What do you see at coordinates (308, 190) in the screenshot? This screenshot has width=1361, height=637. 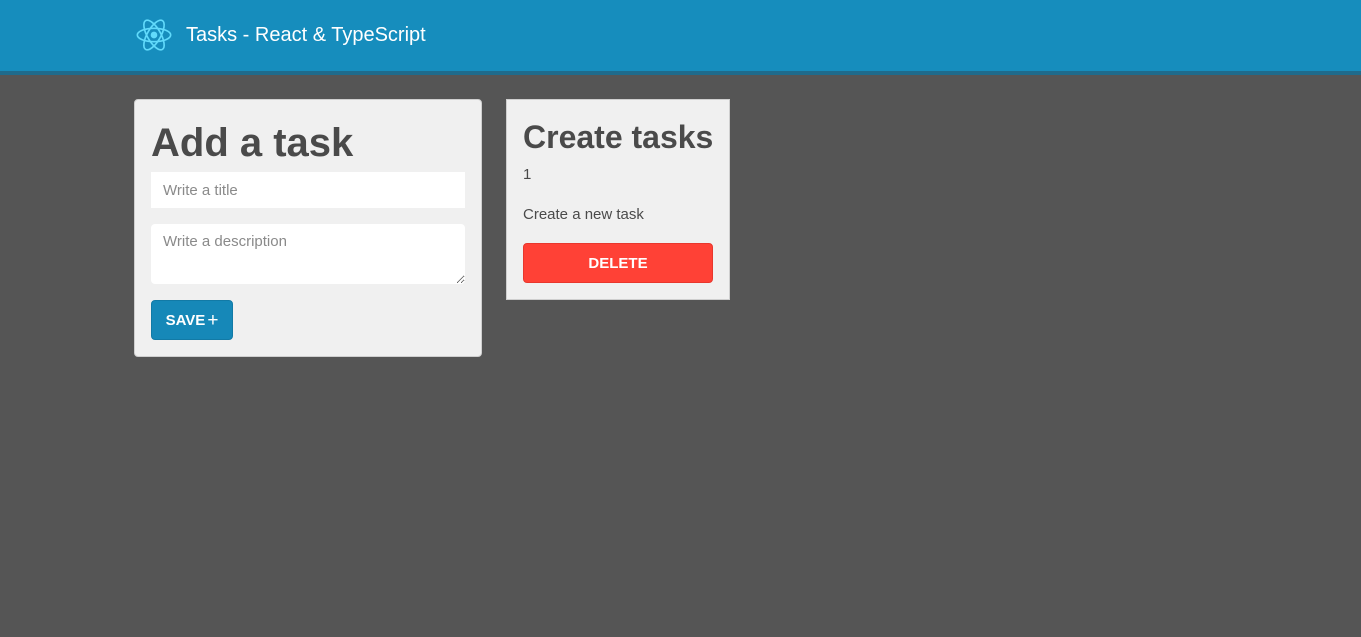 I see `task-title-input` at bounding box center [308, 190].